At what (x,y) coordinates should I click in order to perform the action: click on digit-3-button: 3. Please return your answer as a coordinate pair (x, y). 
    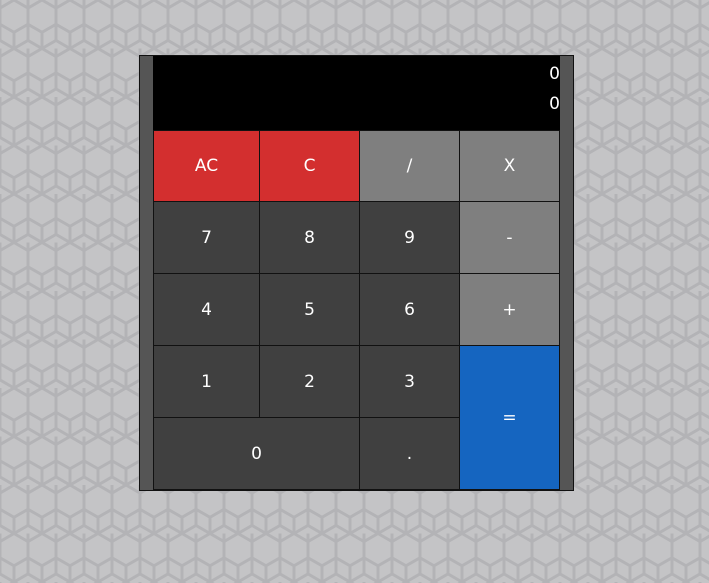
    Looking at the image, I should click on (409, 381).